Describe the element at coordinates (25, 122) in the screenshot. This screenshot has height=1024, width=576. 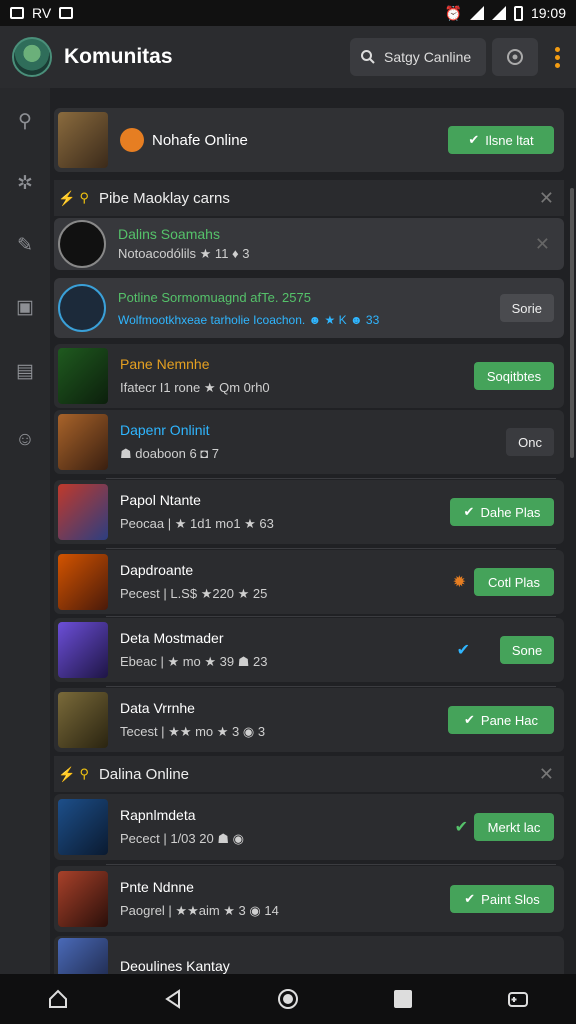
I see `chat-icon: ⚲` at that location.